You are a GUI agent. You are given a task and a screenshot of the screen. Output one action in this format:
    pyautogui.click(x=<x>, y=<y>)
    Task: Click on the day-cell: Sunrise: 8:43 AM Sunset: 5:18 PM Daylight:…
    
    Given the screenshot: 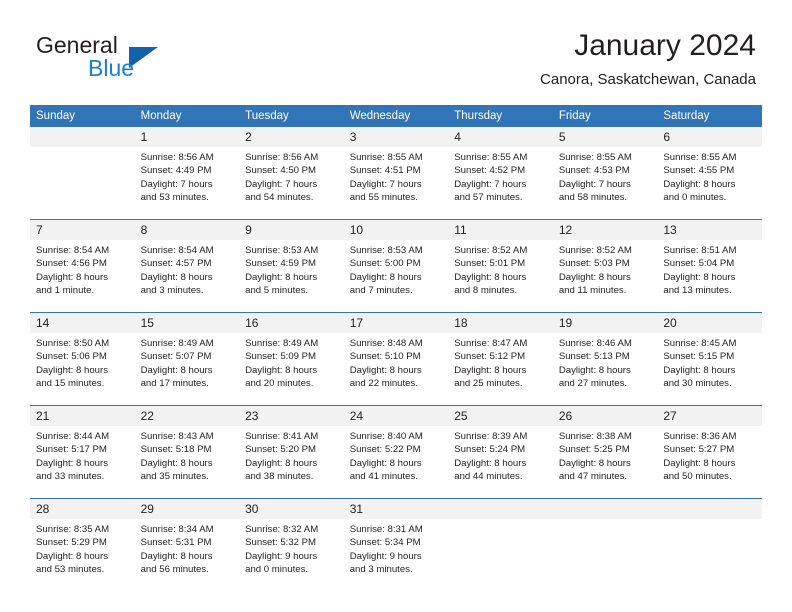 What is the action you would take?
    pyautogui.click(x=187, y=462)
    